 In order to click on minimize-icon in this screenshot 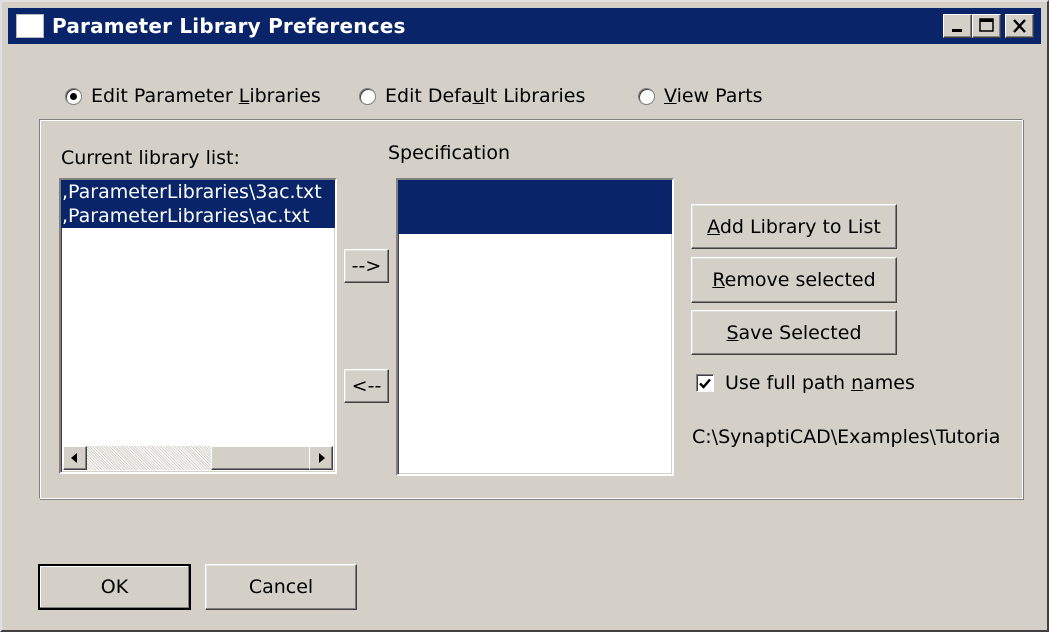, I will do `click(957, 26)`.